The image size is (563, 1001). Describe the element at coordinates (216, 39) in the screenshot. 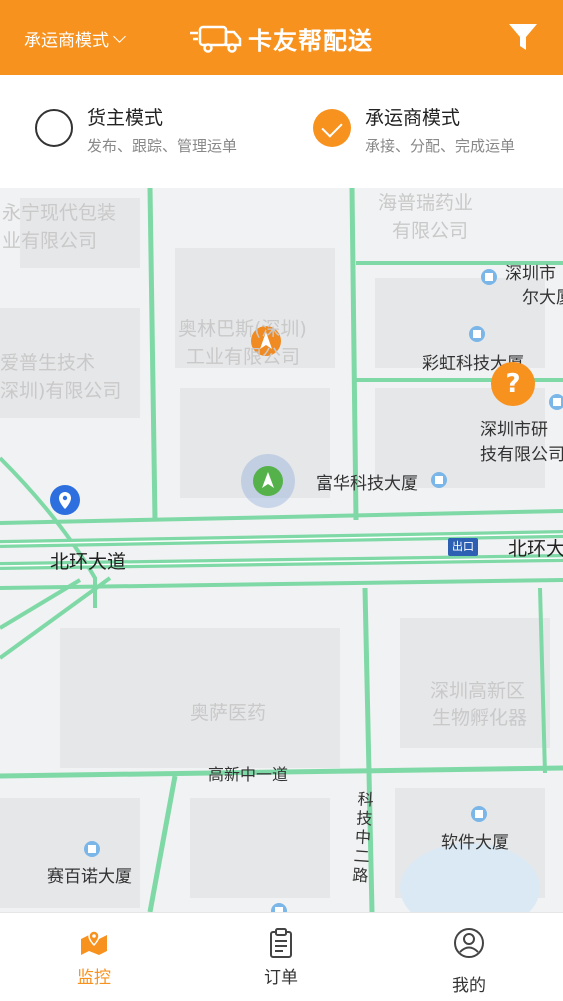

I see `truck-logo-icon` at that location.